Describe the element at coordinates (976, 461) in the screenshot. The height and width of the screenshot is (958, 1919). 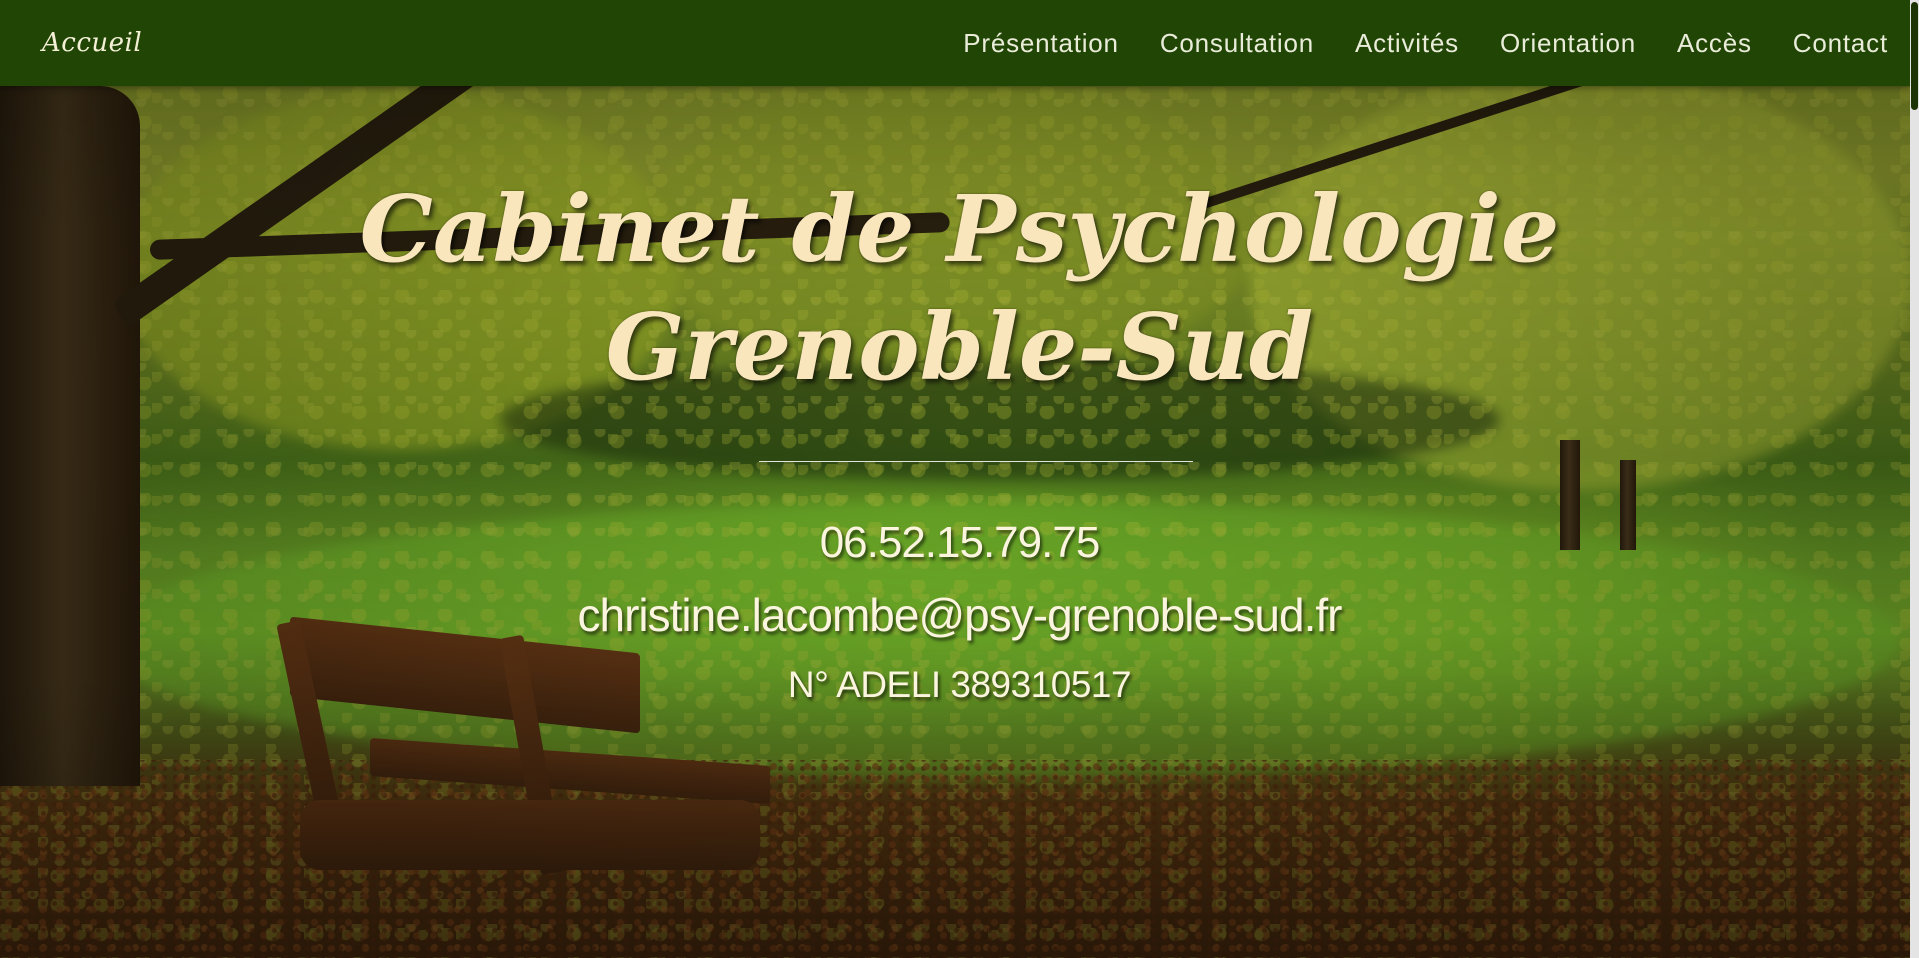
I see `hero-divider` at that location.